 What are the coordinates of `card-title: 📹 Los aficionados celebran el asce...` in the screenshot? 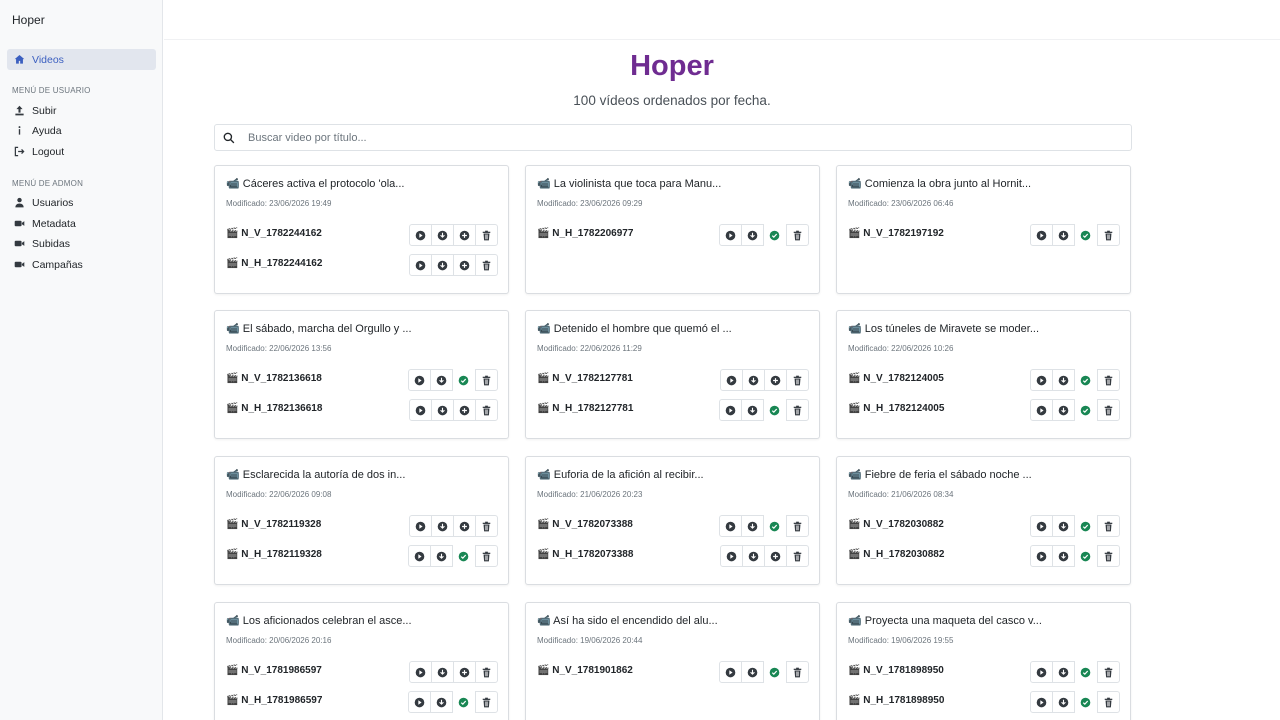 It's located at (319, 620).